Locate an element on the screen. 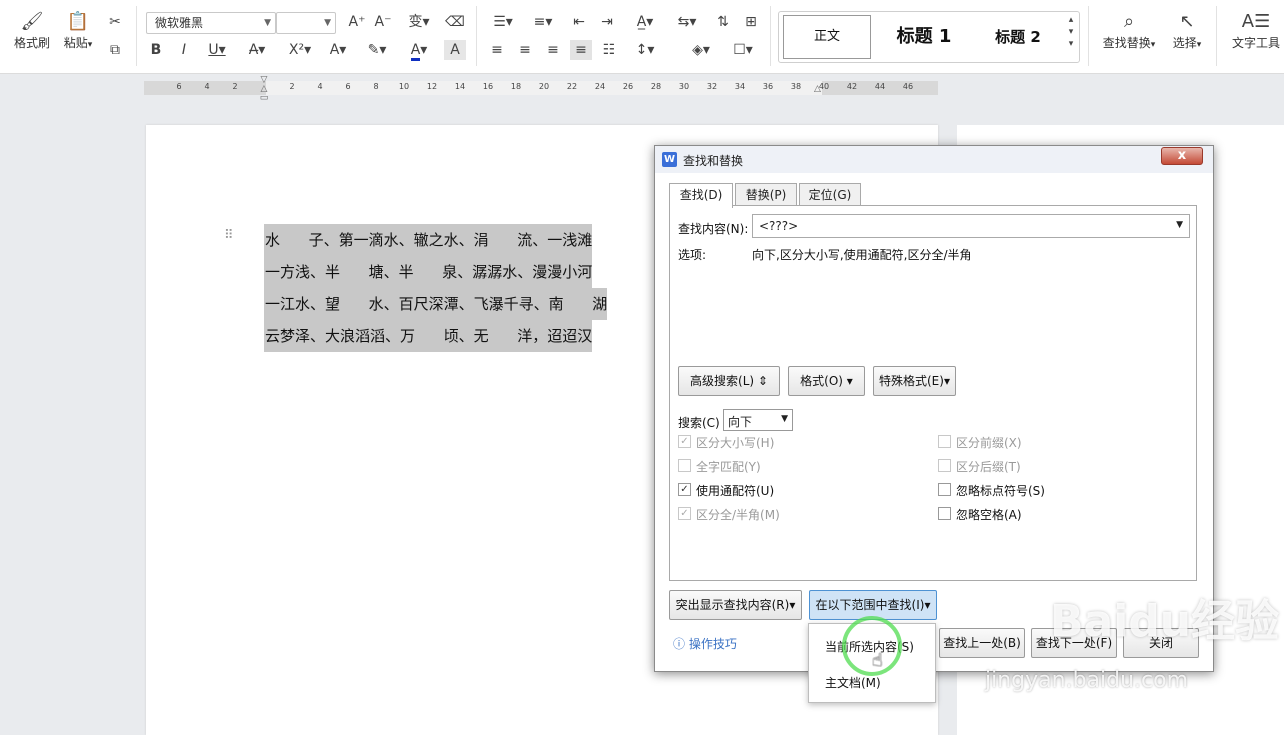 This screenshot has height=735, width=1284. format-button: 格式(O) ▾ is located at coordinates (826, 381).